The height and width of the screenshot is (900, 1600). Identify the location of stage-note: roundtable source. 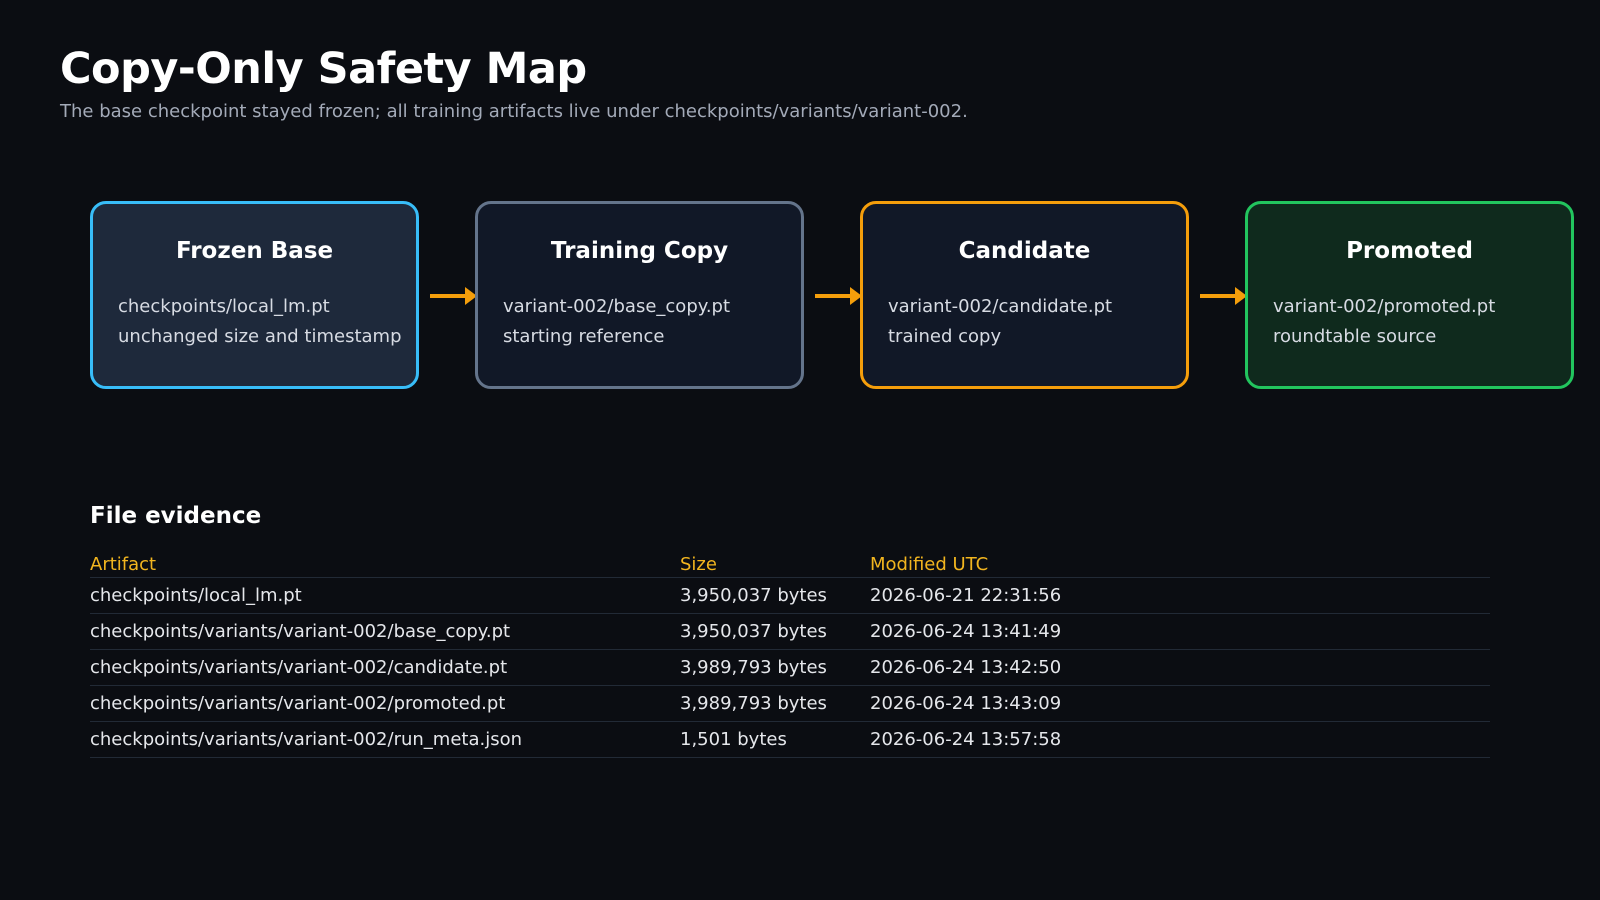
(1355, 336).